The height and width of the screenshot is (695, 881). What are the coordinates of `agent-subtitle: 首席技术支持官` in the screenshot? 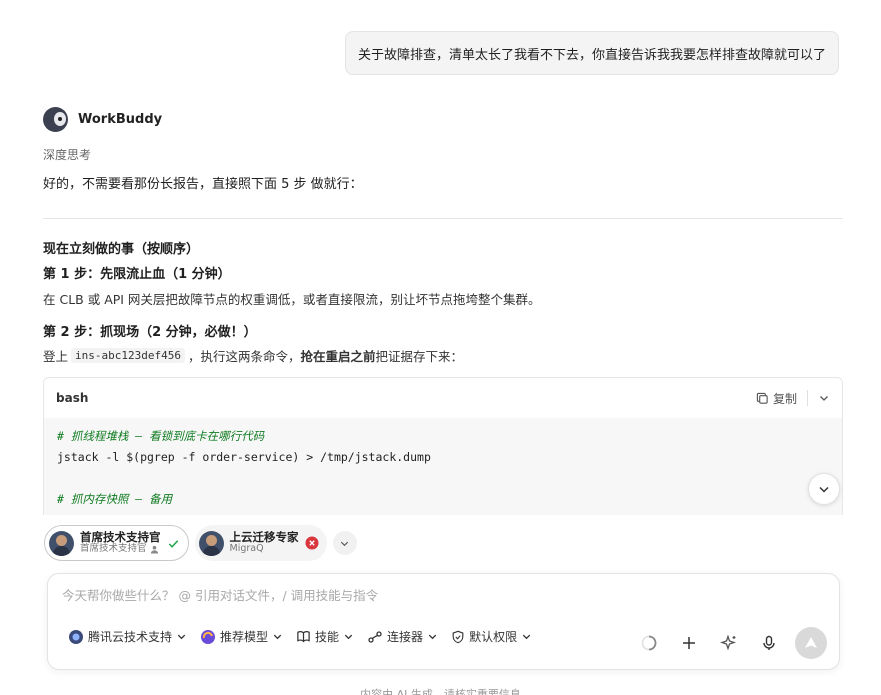 It's located at (120, 549).